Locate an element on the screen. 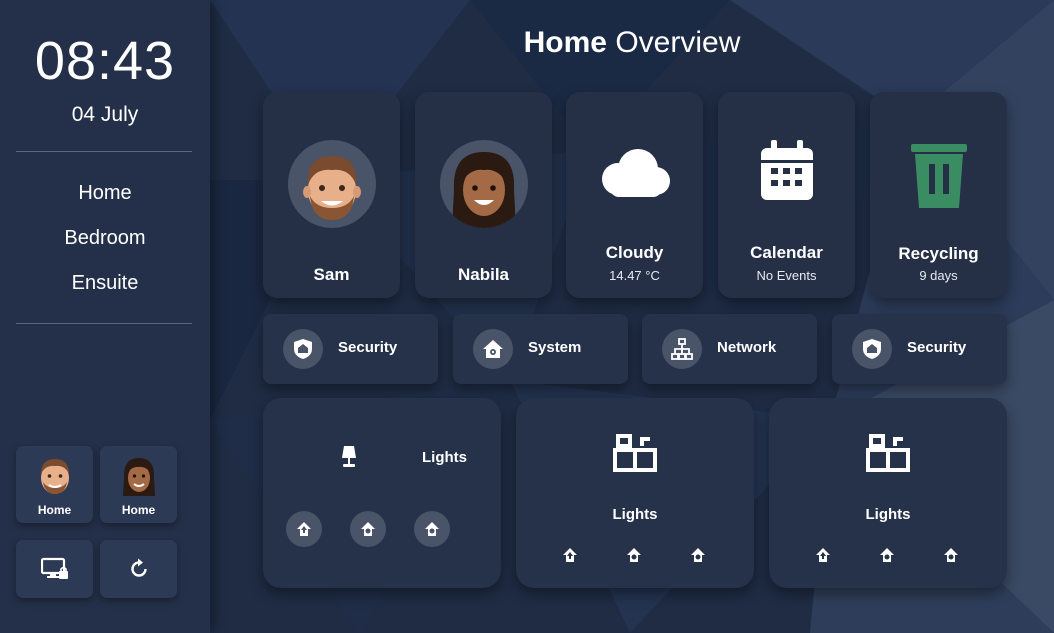  recycling-title: Recycling is located at coordinates (938, 253).